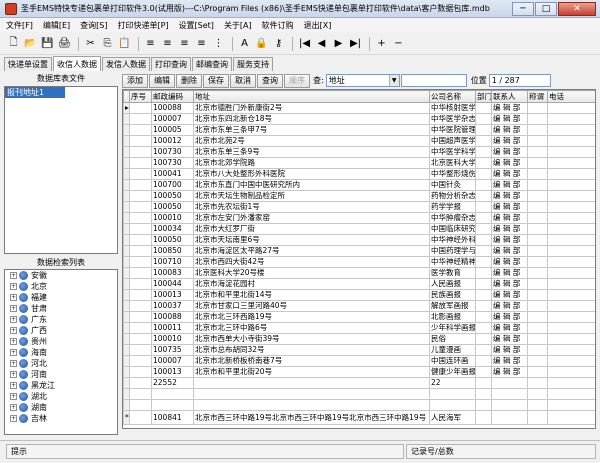 Image resolution: width=600 pixels, height=463 pixels. I want to click on table-cell: 人民海军, so click(452, 417).